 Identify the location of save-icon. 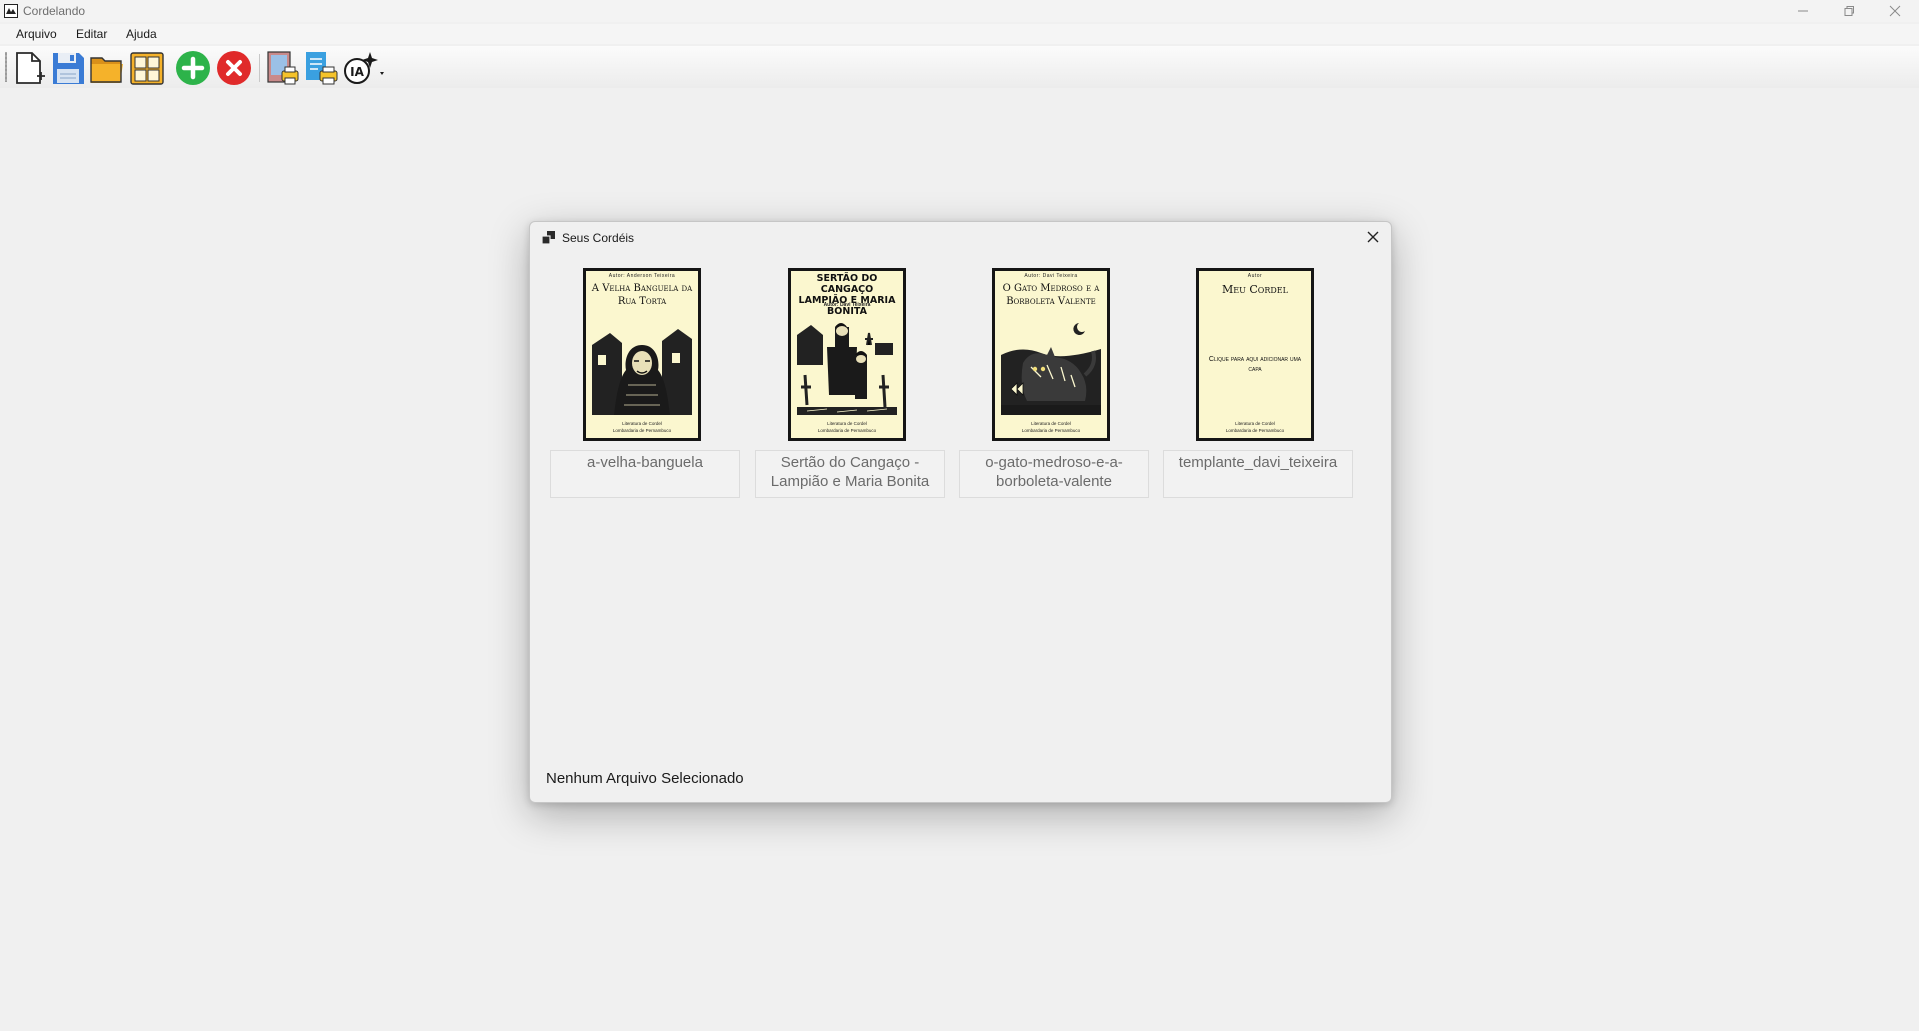
(68, 68).